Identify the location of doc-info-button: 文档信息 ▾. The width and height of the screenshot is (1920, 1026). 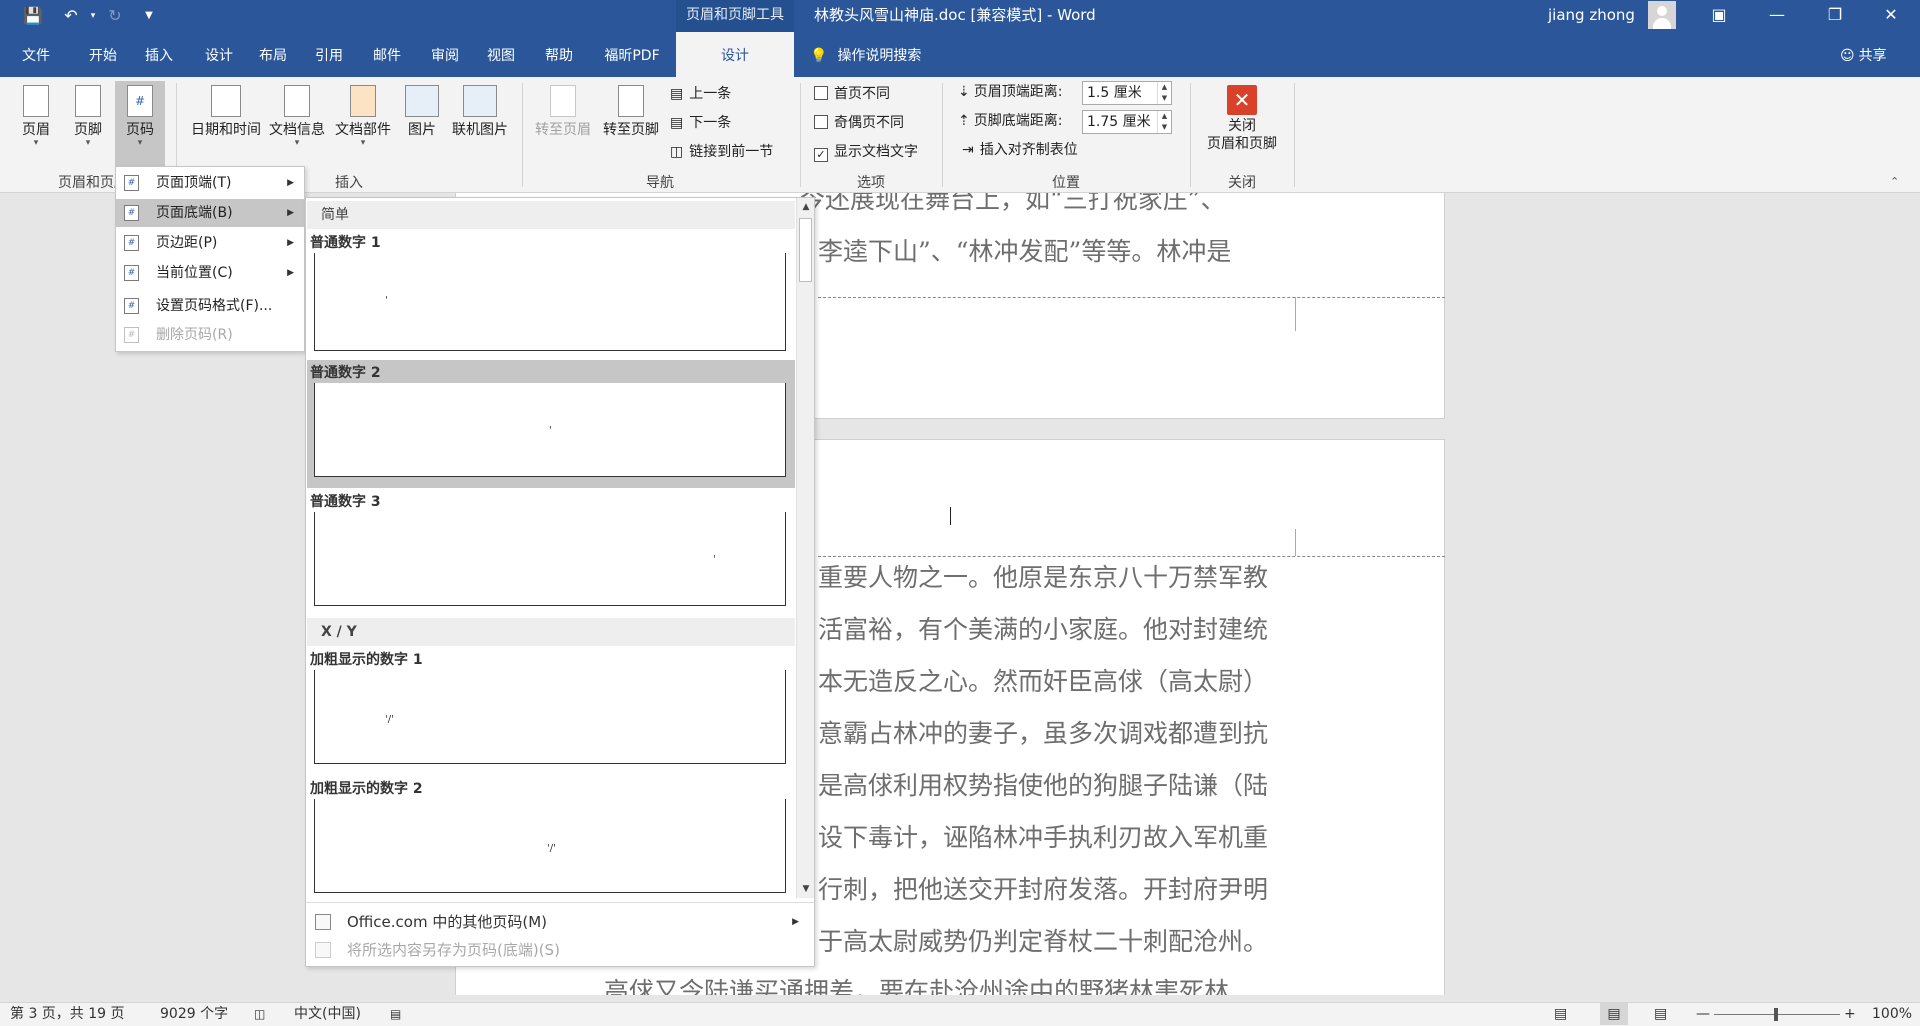
(297, 116).